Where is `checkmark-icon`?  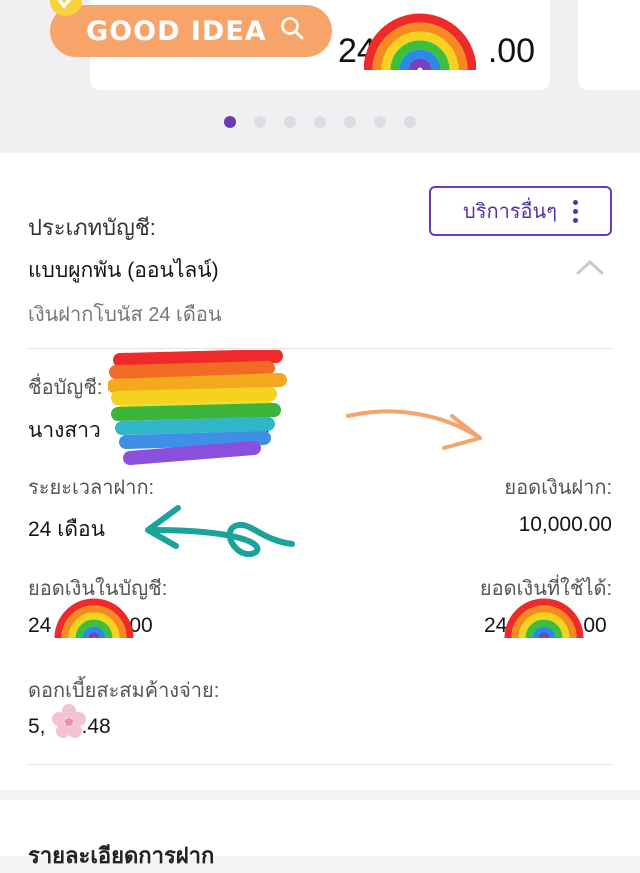 checkmark-icon is located at coordinates (66, 8).